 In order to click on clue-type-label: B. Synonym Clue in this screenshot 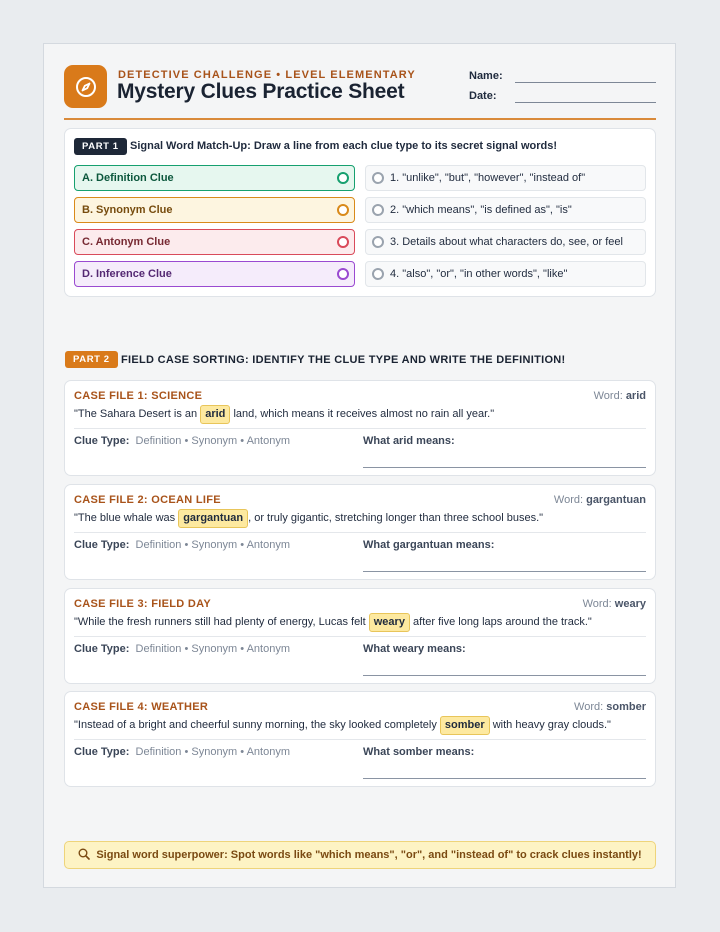, I will do `click(127, 210)`.